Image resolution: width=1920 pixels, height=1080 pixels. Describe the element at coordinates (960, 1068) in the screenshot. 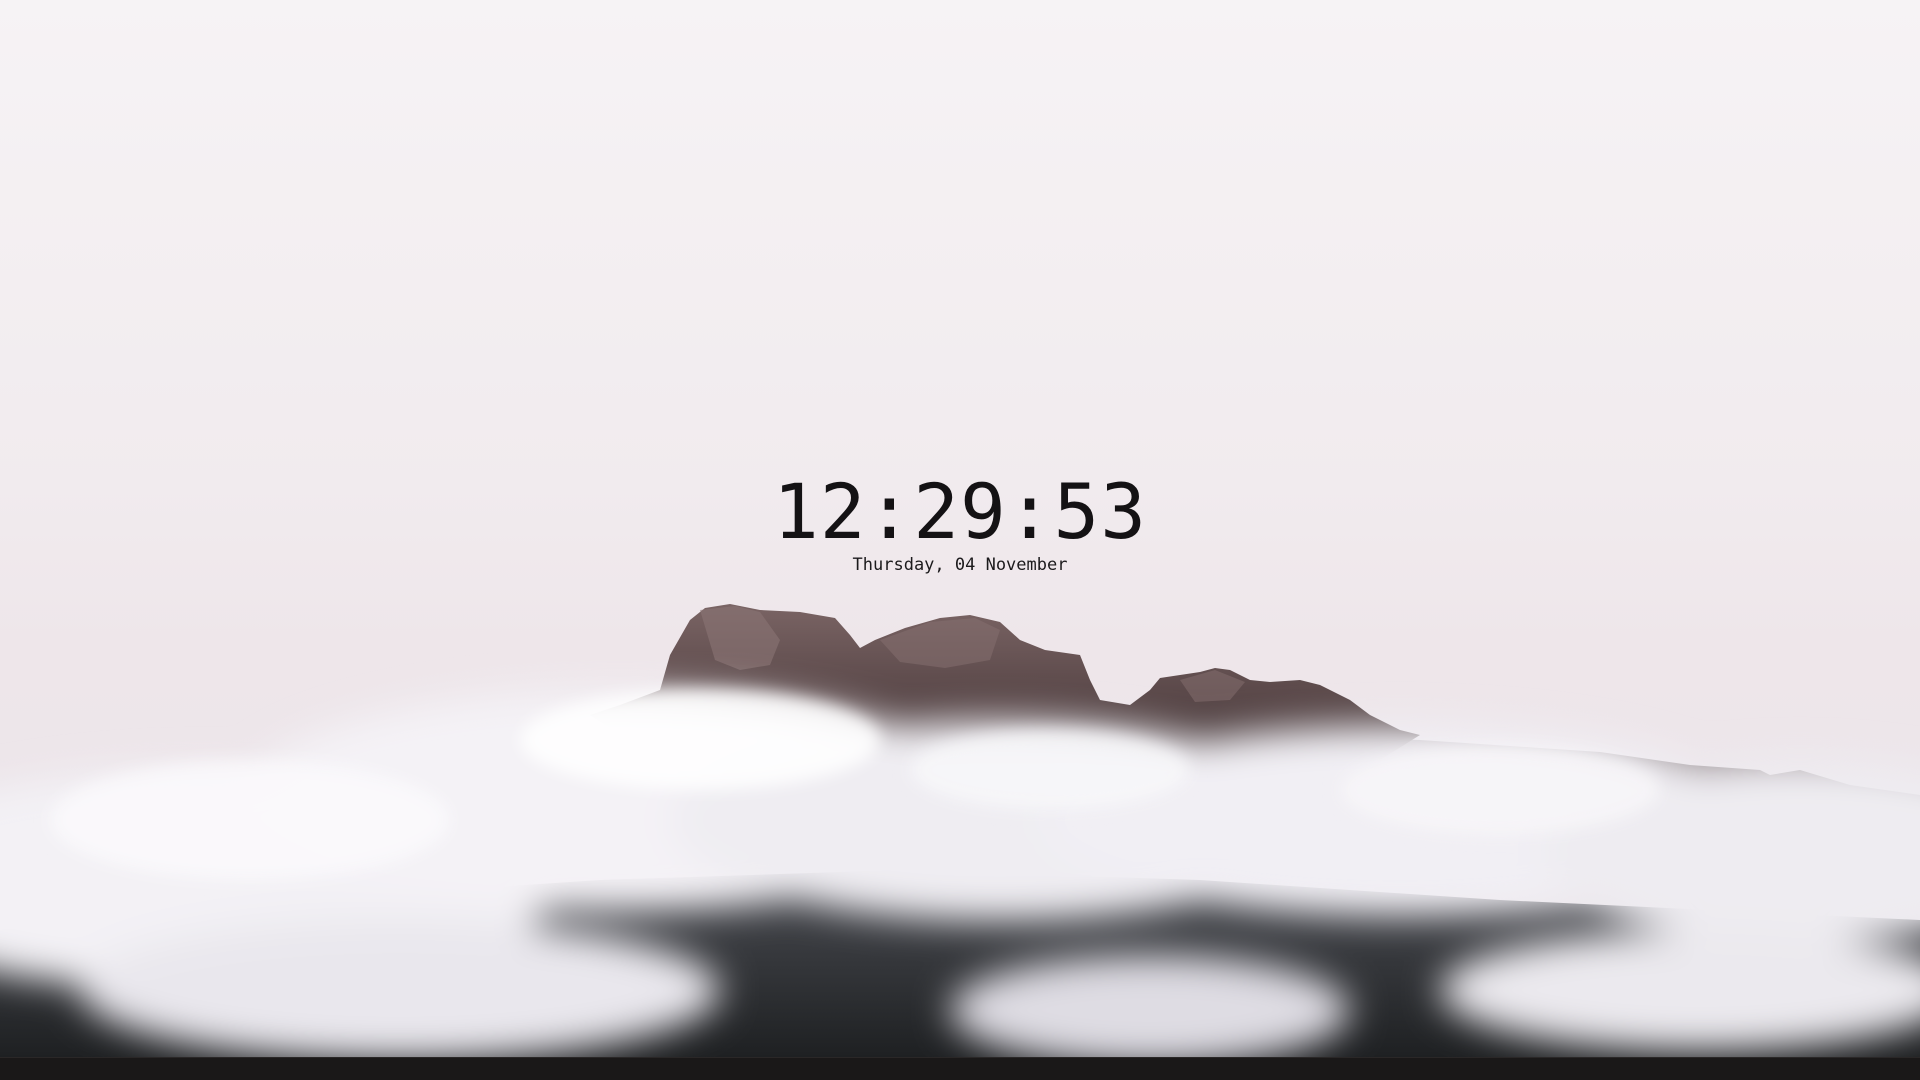

I see `taskbar` at that location.